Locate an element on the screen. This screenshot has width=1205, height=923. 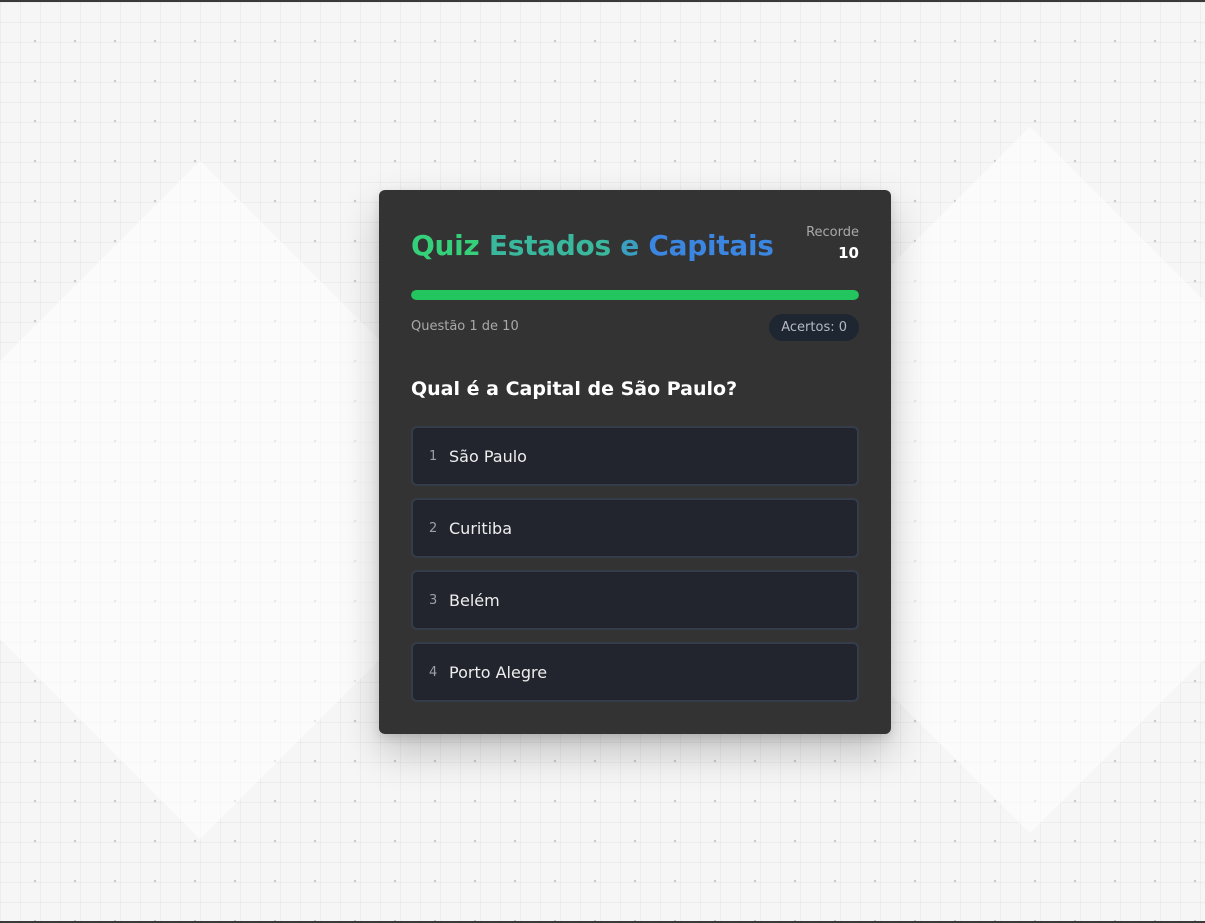
quiz-meta: Questão 1 de 10 Acertos: 0 is located at coordinates (635, 328).